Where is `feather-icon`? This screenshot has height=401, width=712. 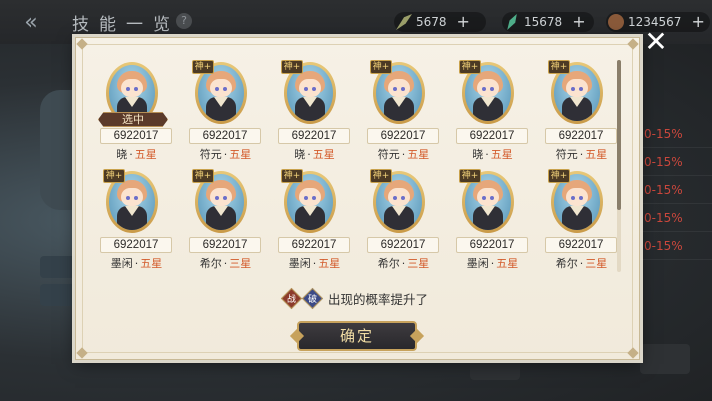 feather-icon is located at coordinates (512, 22).